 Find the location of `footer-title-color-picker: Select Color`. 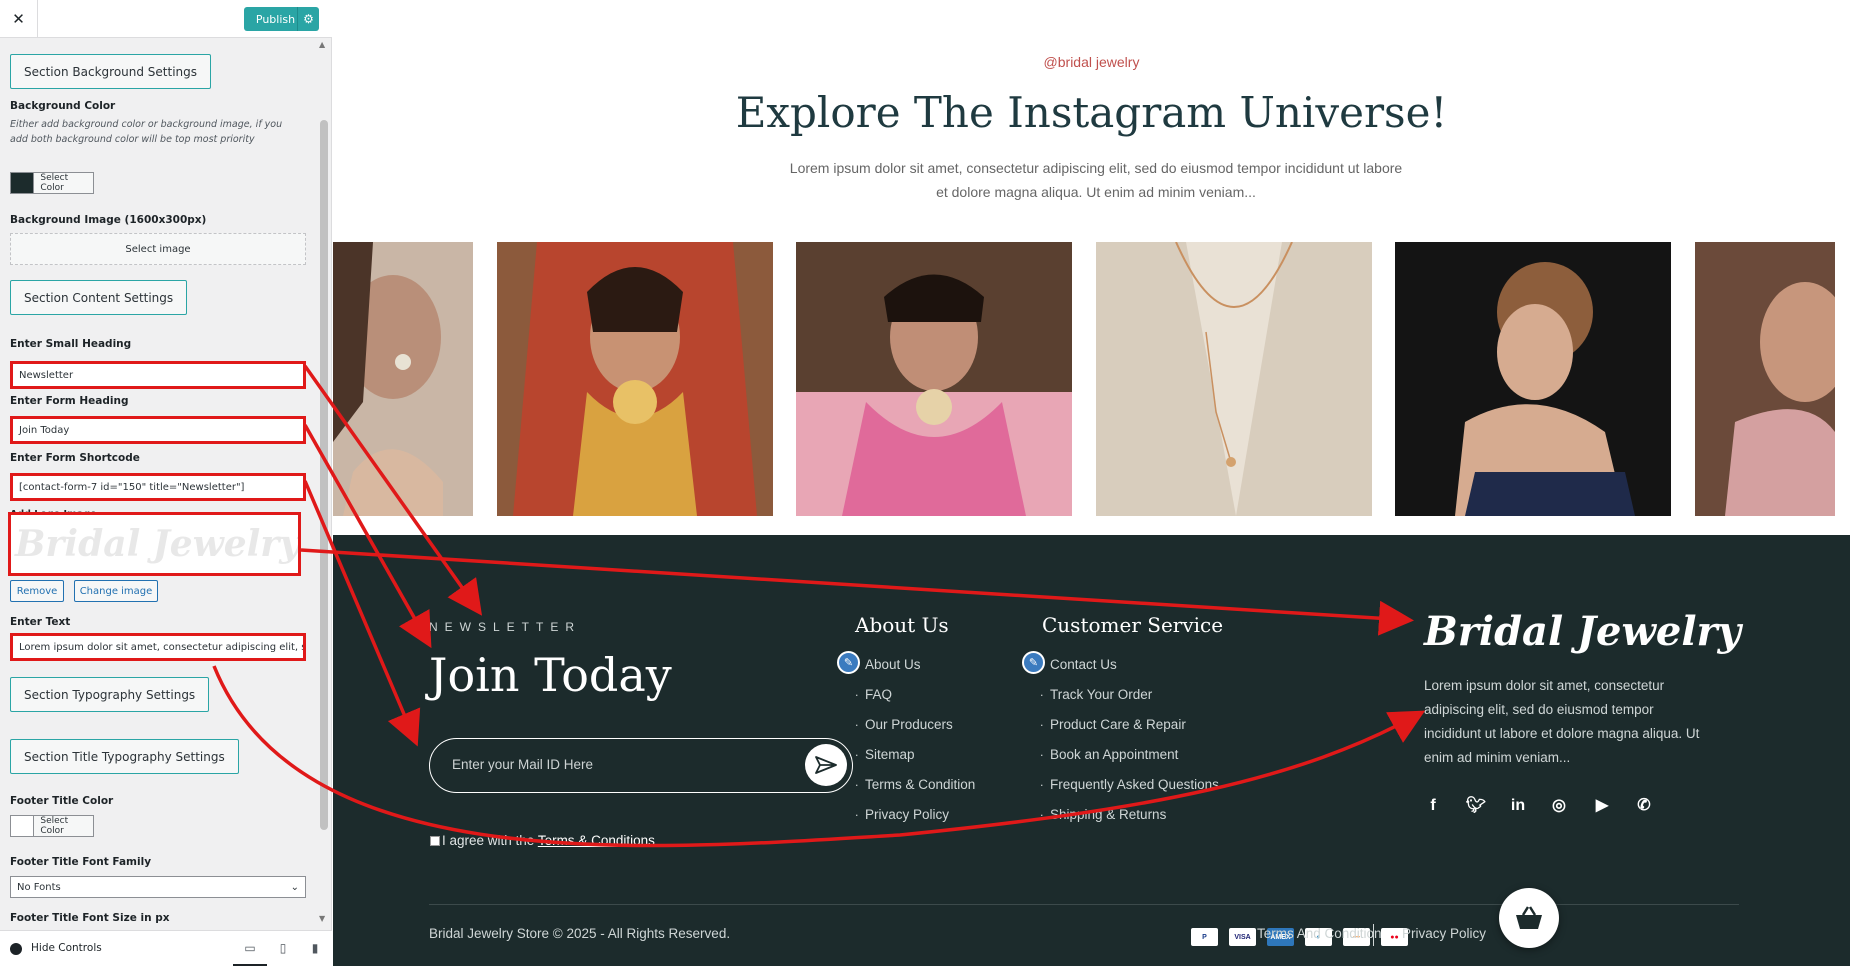

footer-title-color-picker: Select Color is located at coordinates (52, 826).